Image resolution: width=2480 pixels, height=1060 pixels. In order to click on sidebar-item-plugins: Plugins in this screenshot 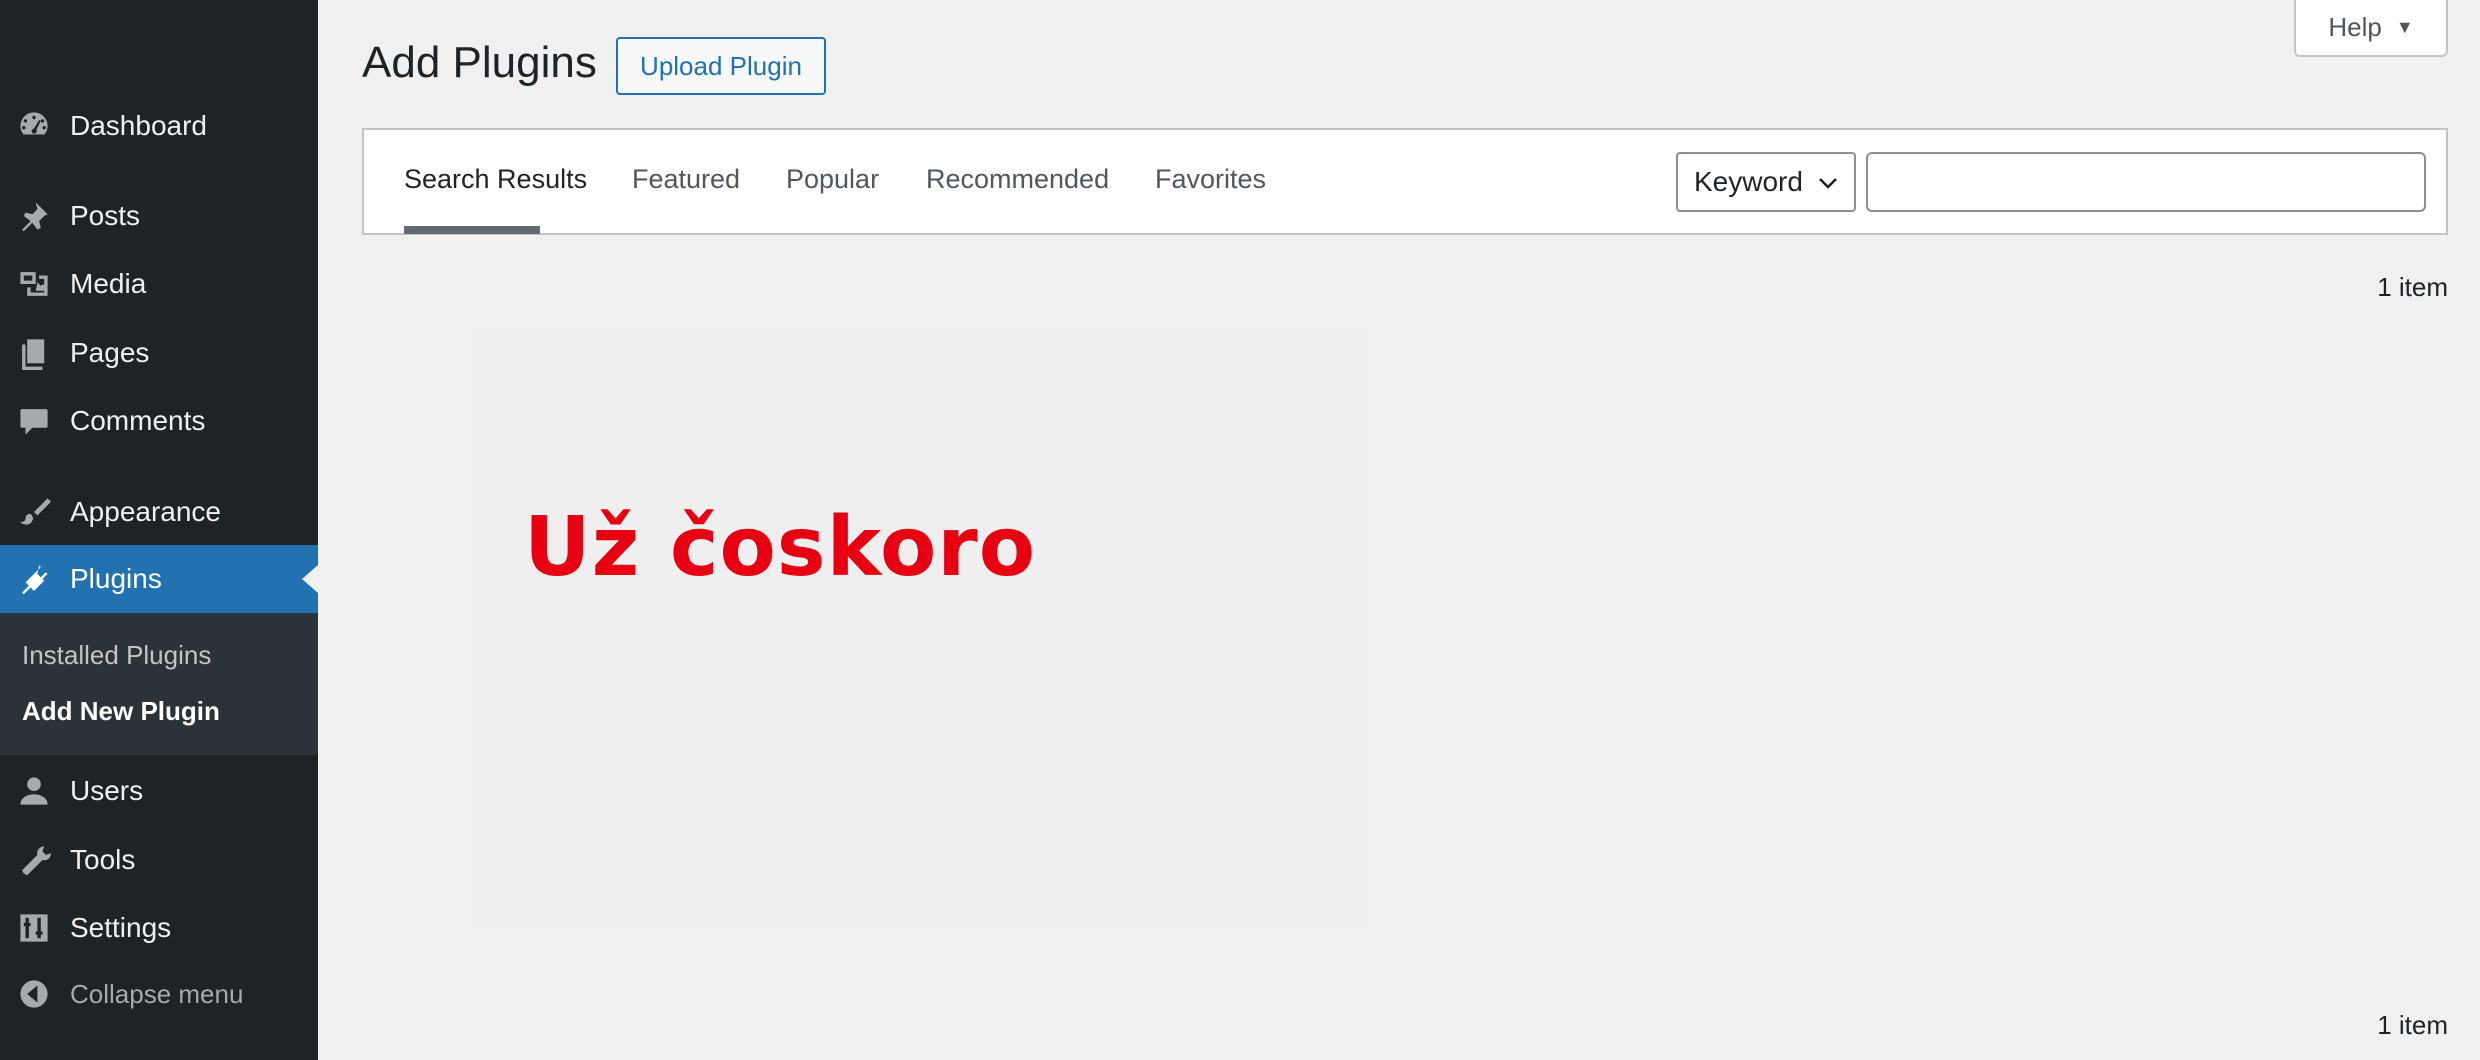, I will do `click(159, 579)`.